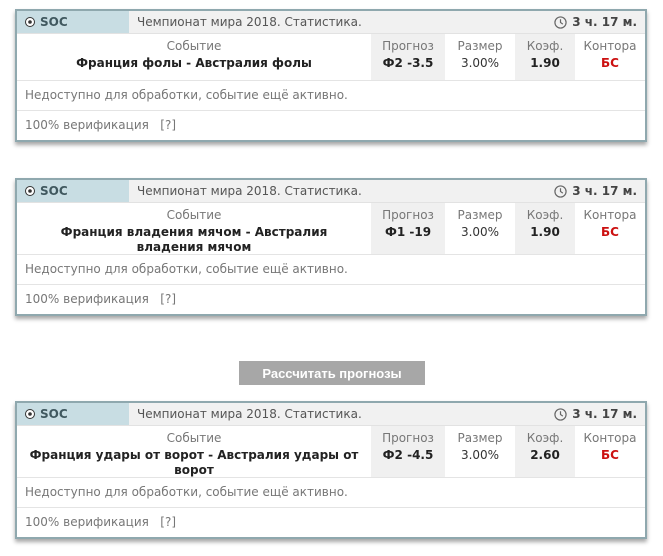  I want to click on forecast-cell: Прогноз Ф2 -4.5, so click(408, 451).